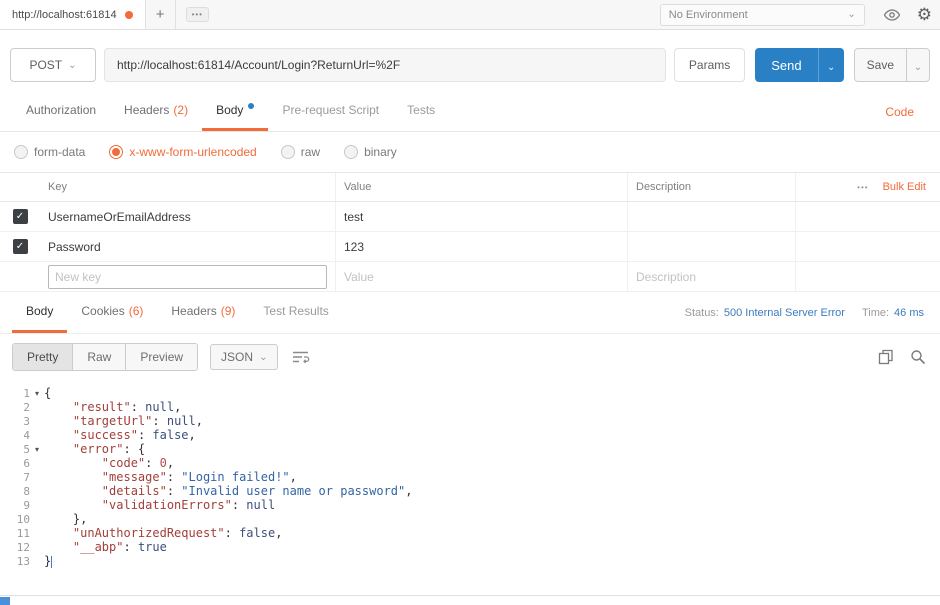  Describe the element at coordinates (482, 246) in the screenshot. I see `kv-cell-value: 123` at that location.